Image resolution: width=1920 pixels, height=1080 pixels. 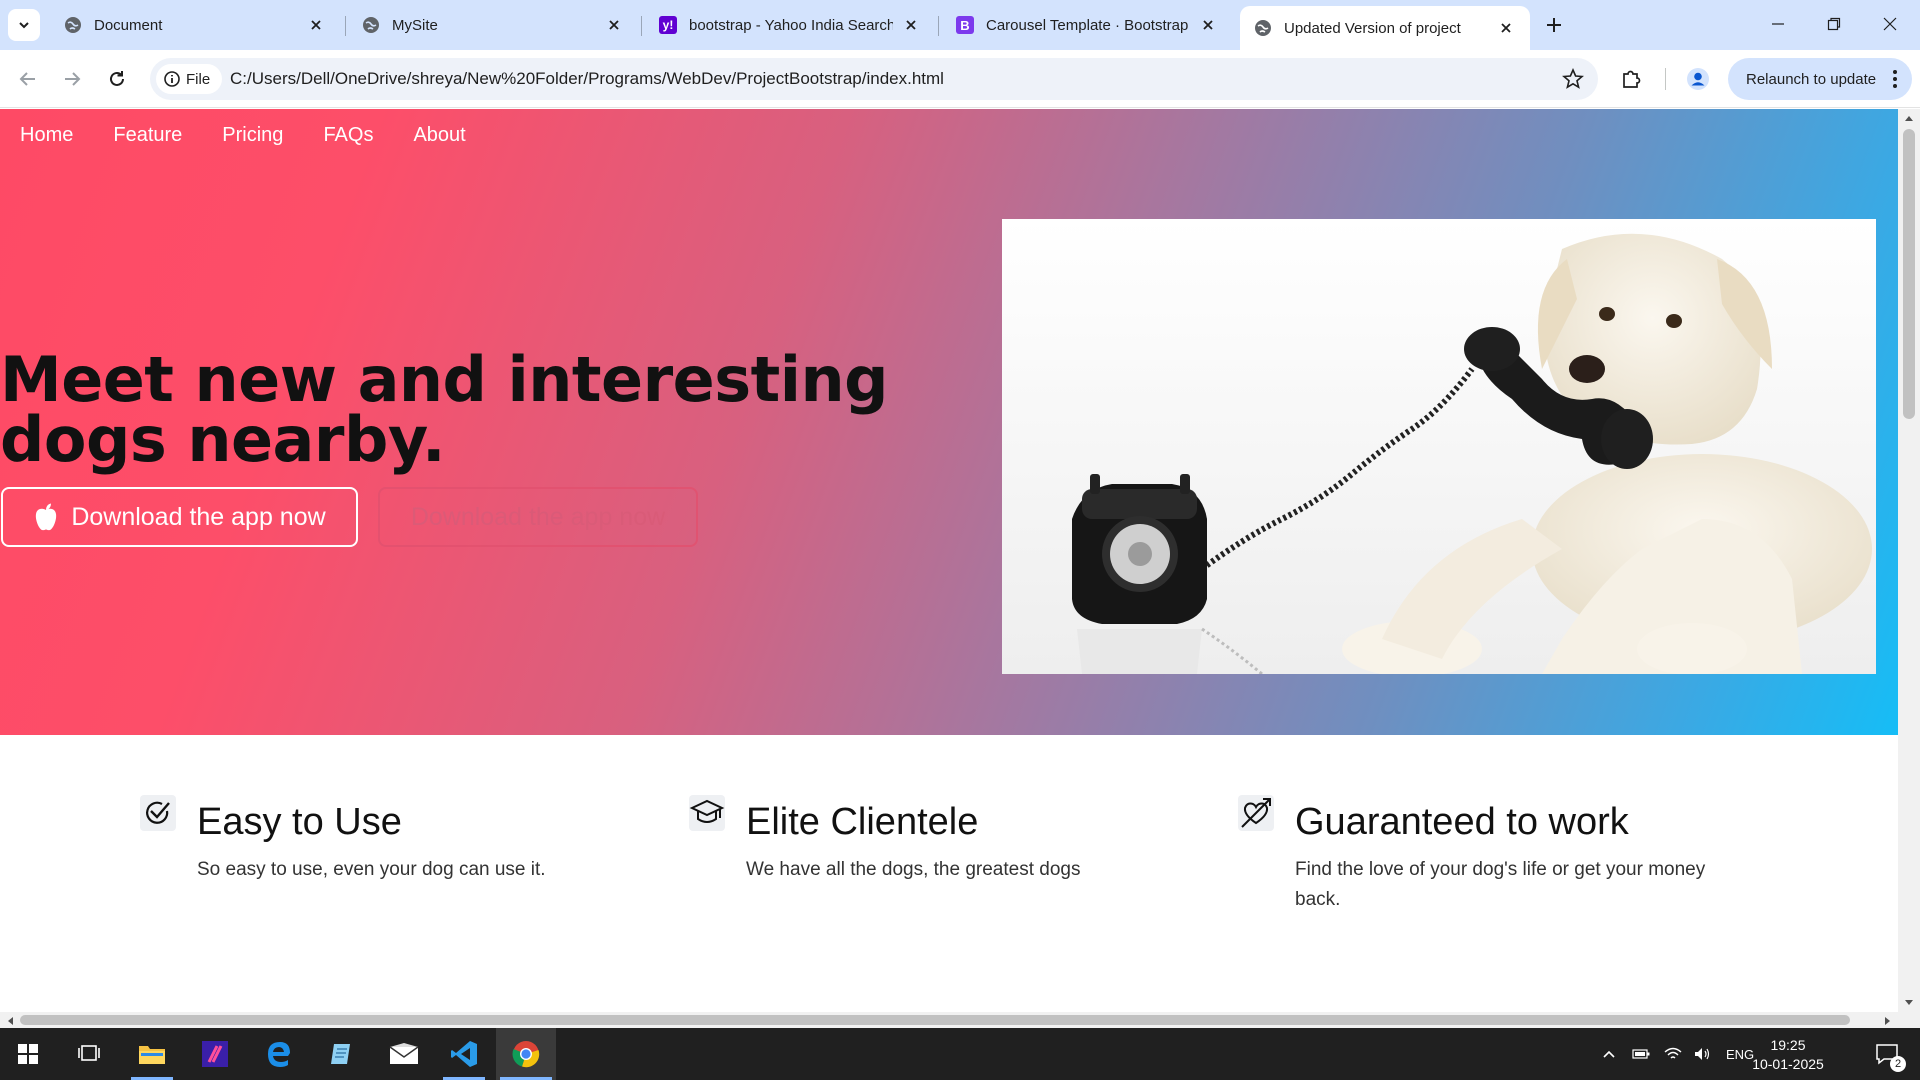 What do you see at coordinates (1820, 79) in the screenshot?
I see `relaunch-update-button: Relaunch to update` at bounding box center [1820, 79].